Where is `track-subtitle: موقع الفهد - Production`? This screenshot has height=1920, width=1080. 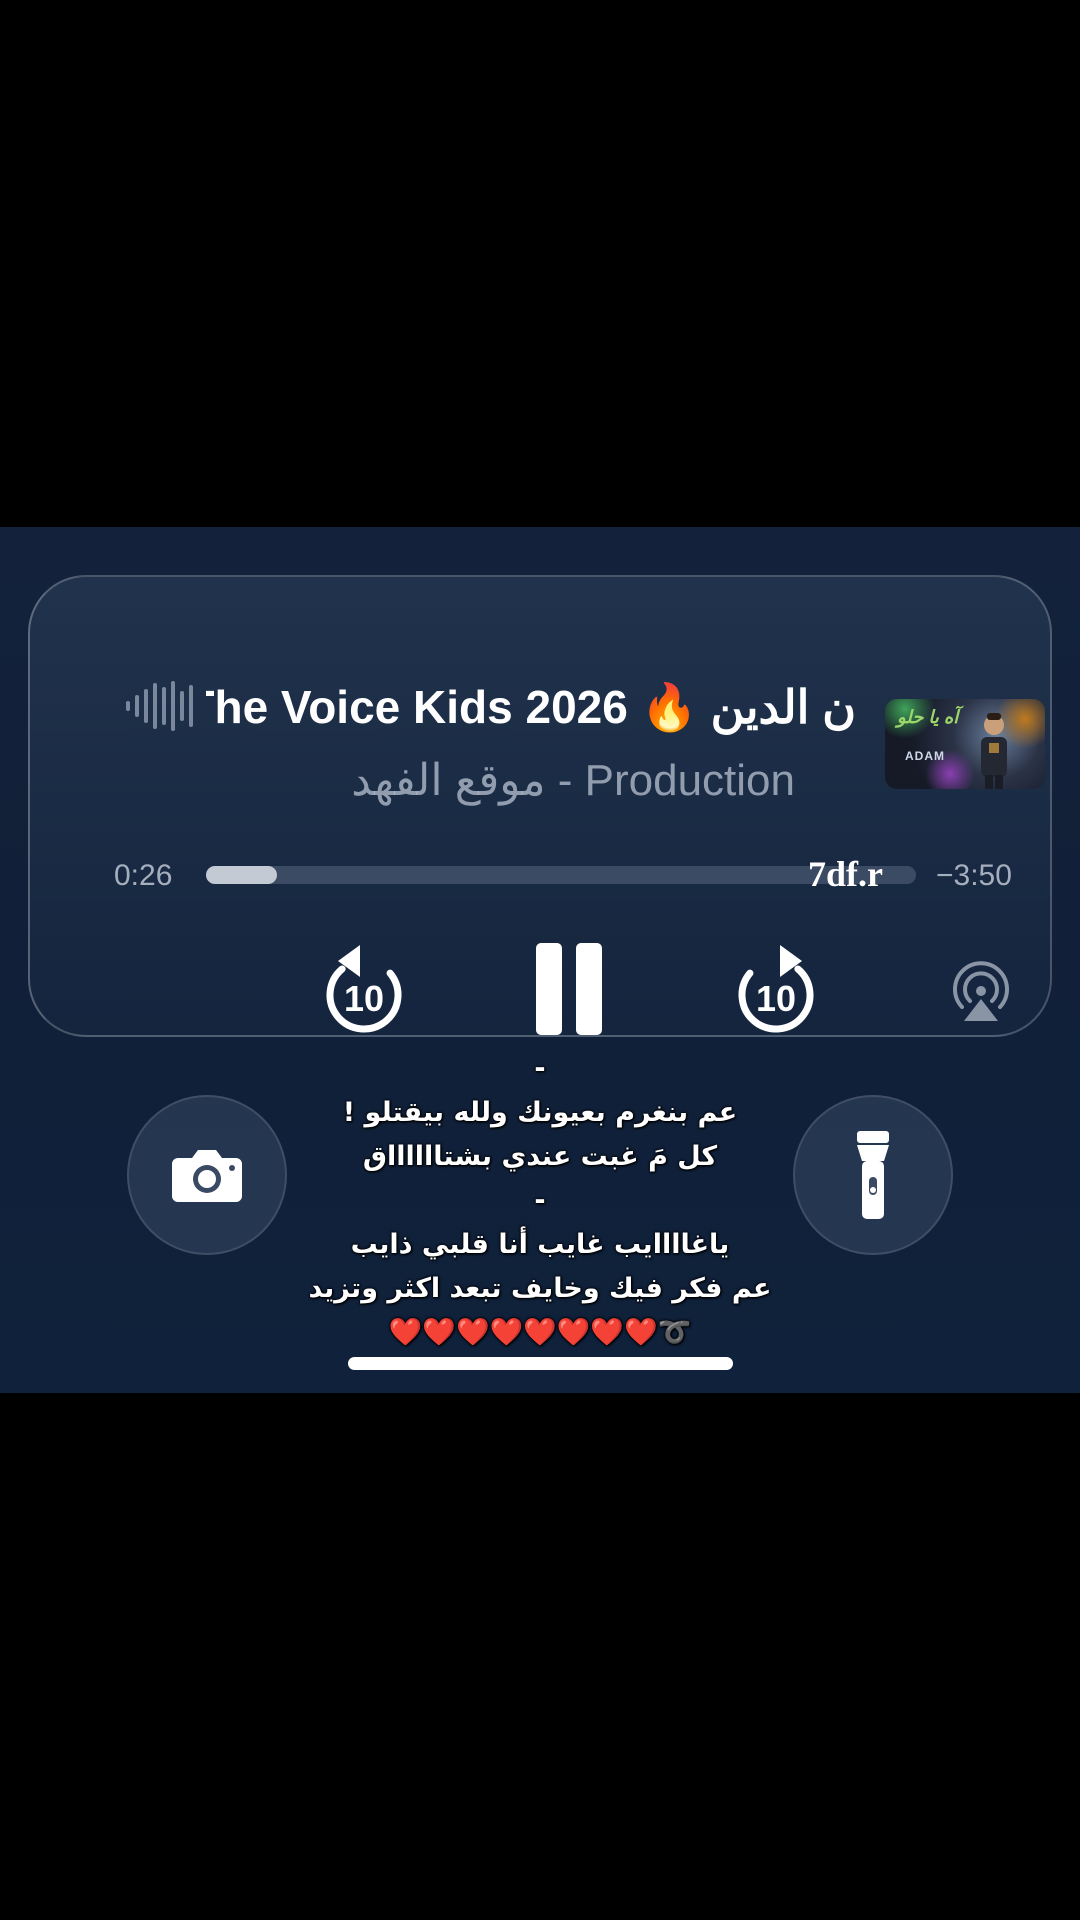 track-subtitle: موقع الفهد - Production is located at coordinates (573, 781).